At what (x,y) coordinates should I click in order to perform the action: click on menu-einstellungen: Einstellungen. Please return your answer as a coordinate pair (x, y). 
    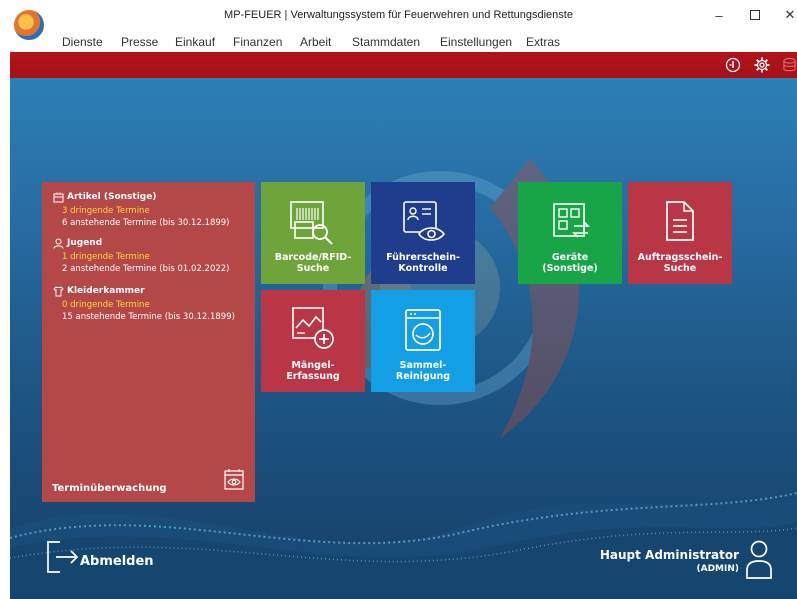
    Looking at the image, I should click on (476, 42).